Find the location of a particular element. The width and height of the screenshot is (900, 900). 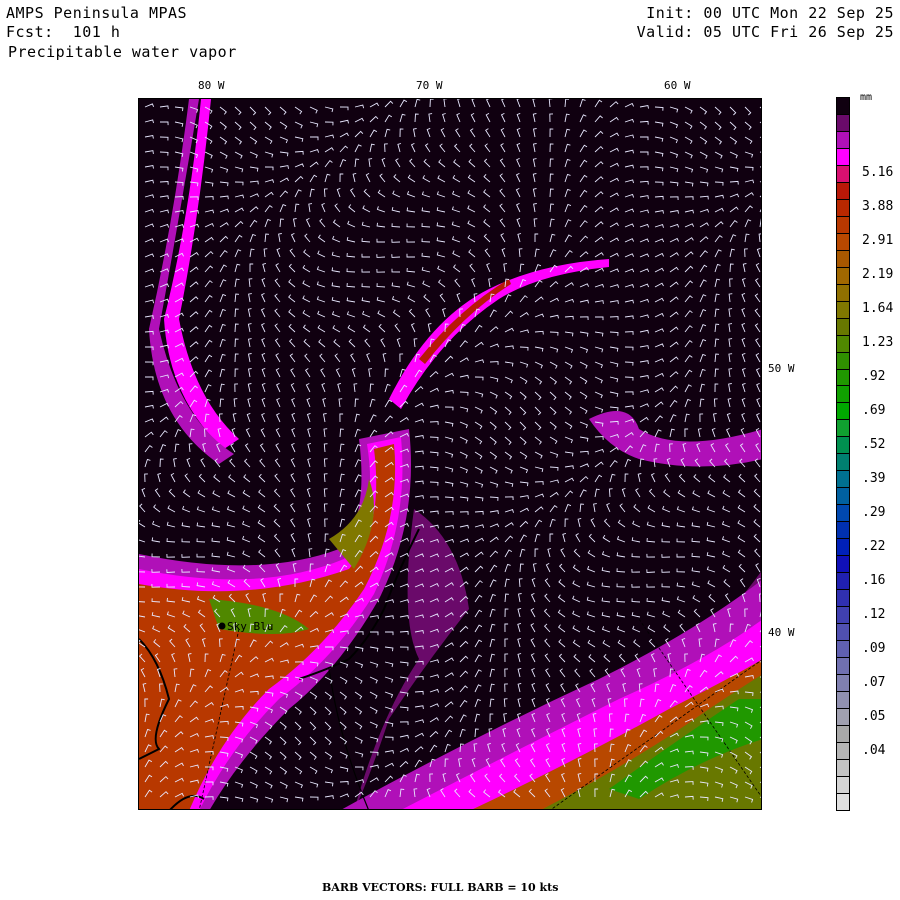

colorbar-label: .52 is located at coordinates (874, 444).